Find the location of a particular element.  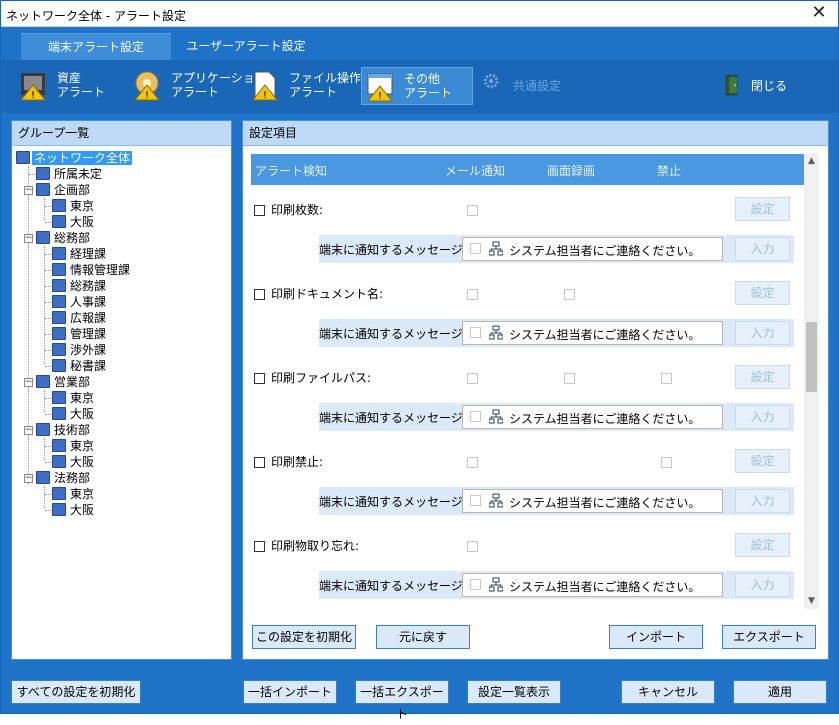

tree-node: 技術部 is located at coordinates (64, 430).